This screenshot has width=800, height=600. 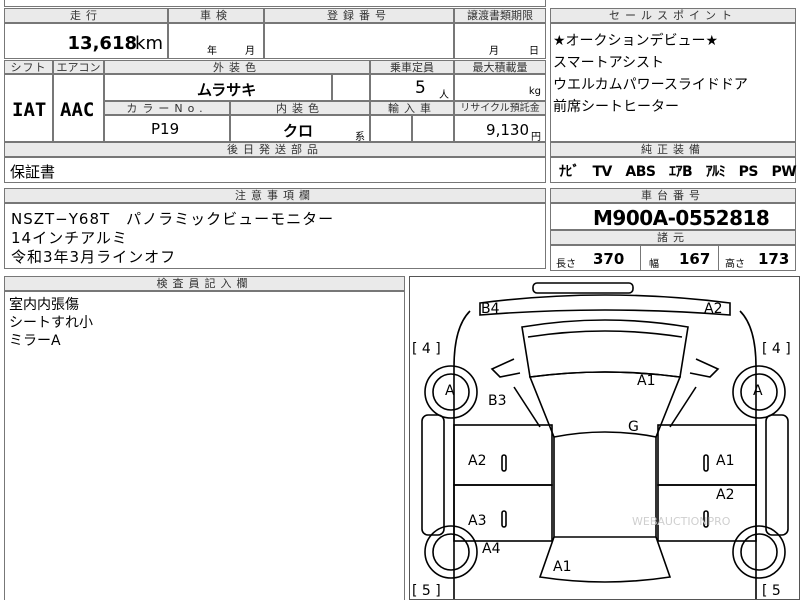 I want to click on capacity-cell: 5 人, so click(x=412, y=87).